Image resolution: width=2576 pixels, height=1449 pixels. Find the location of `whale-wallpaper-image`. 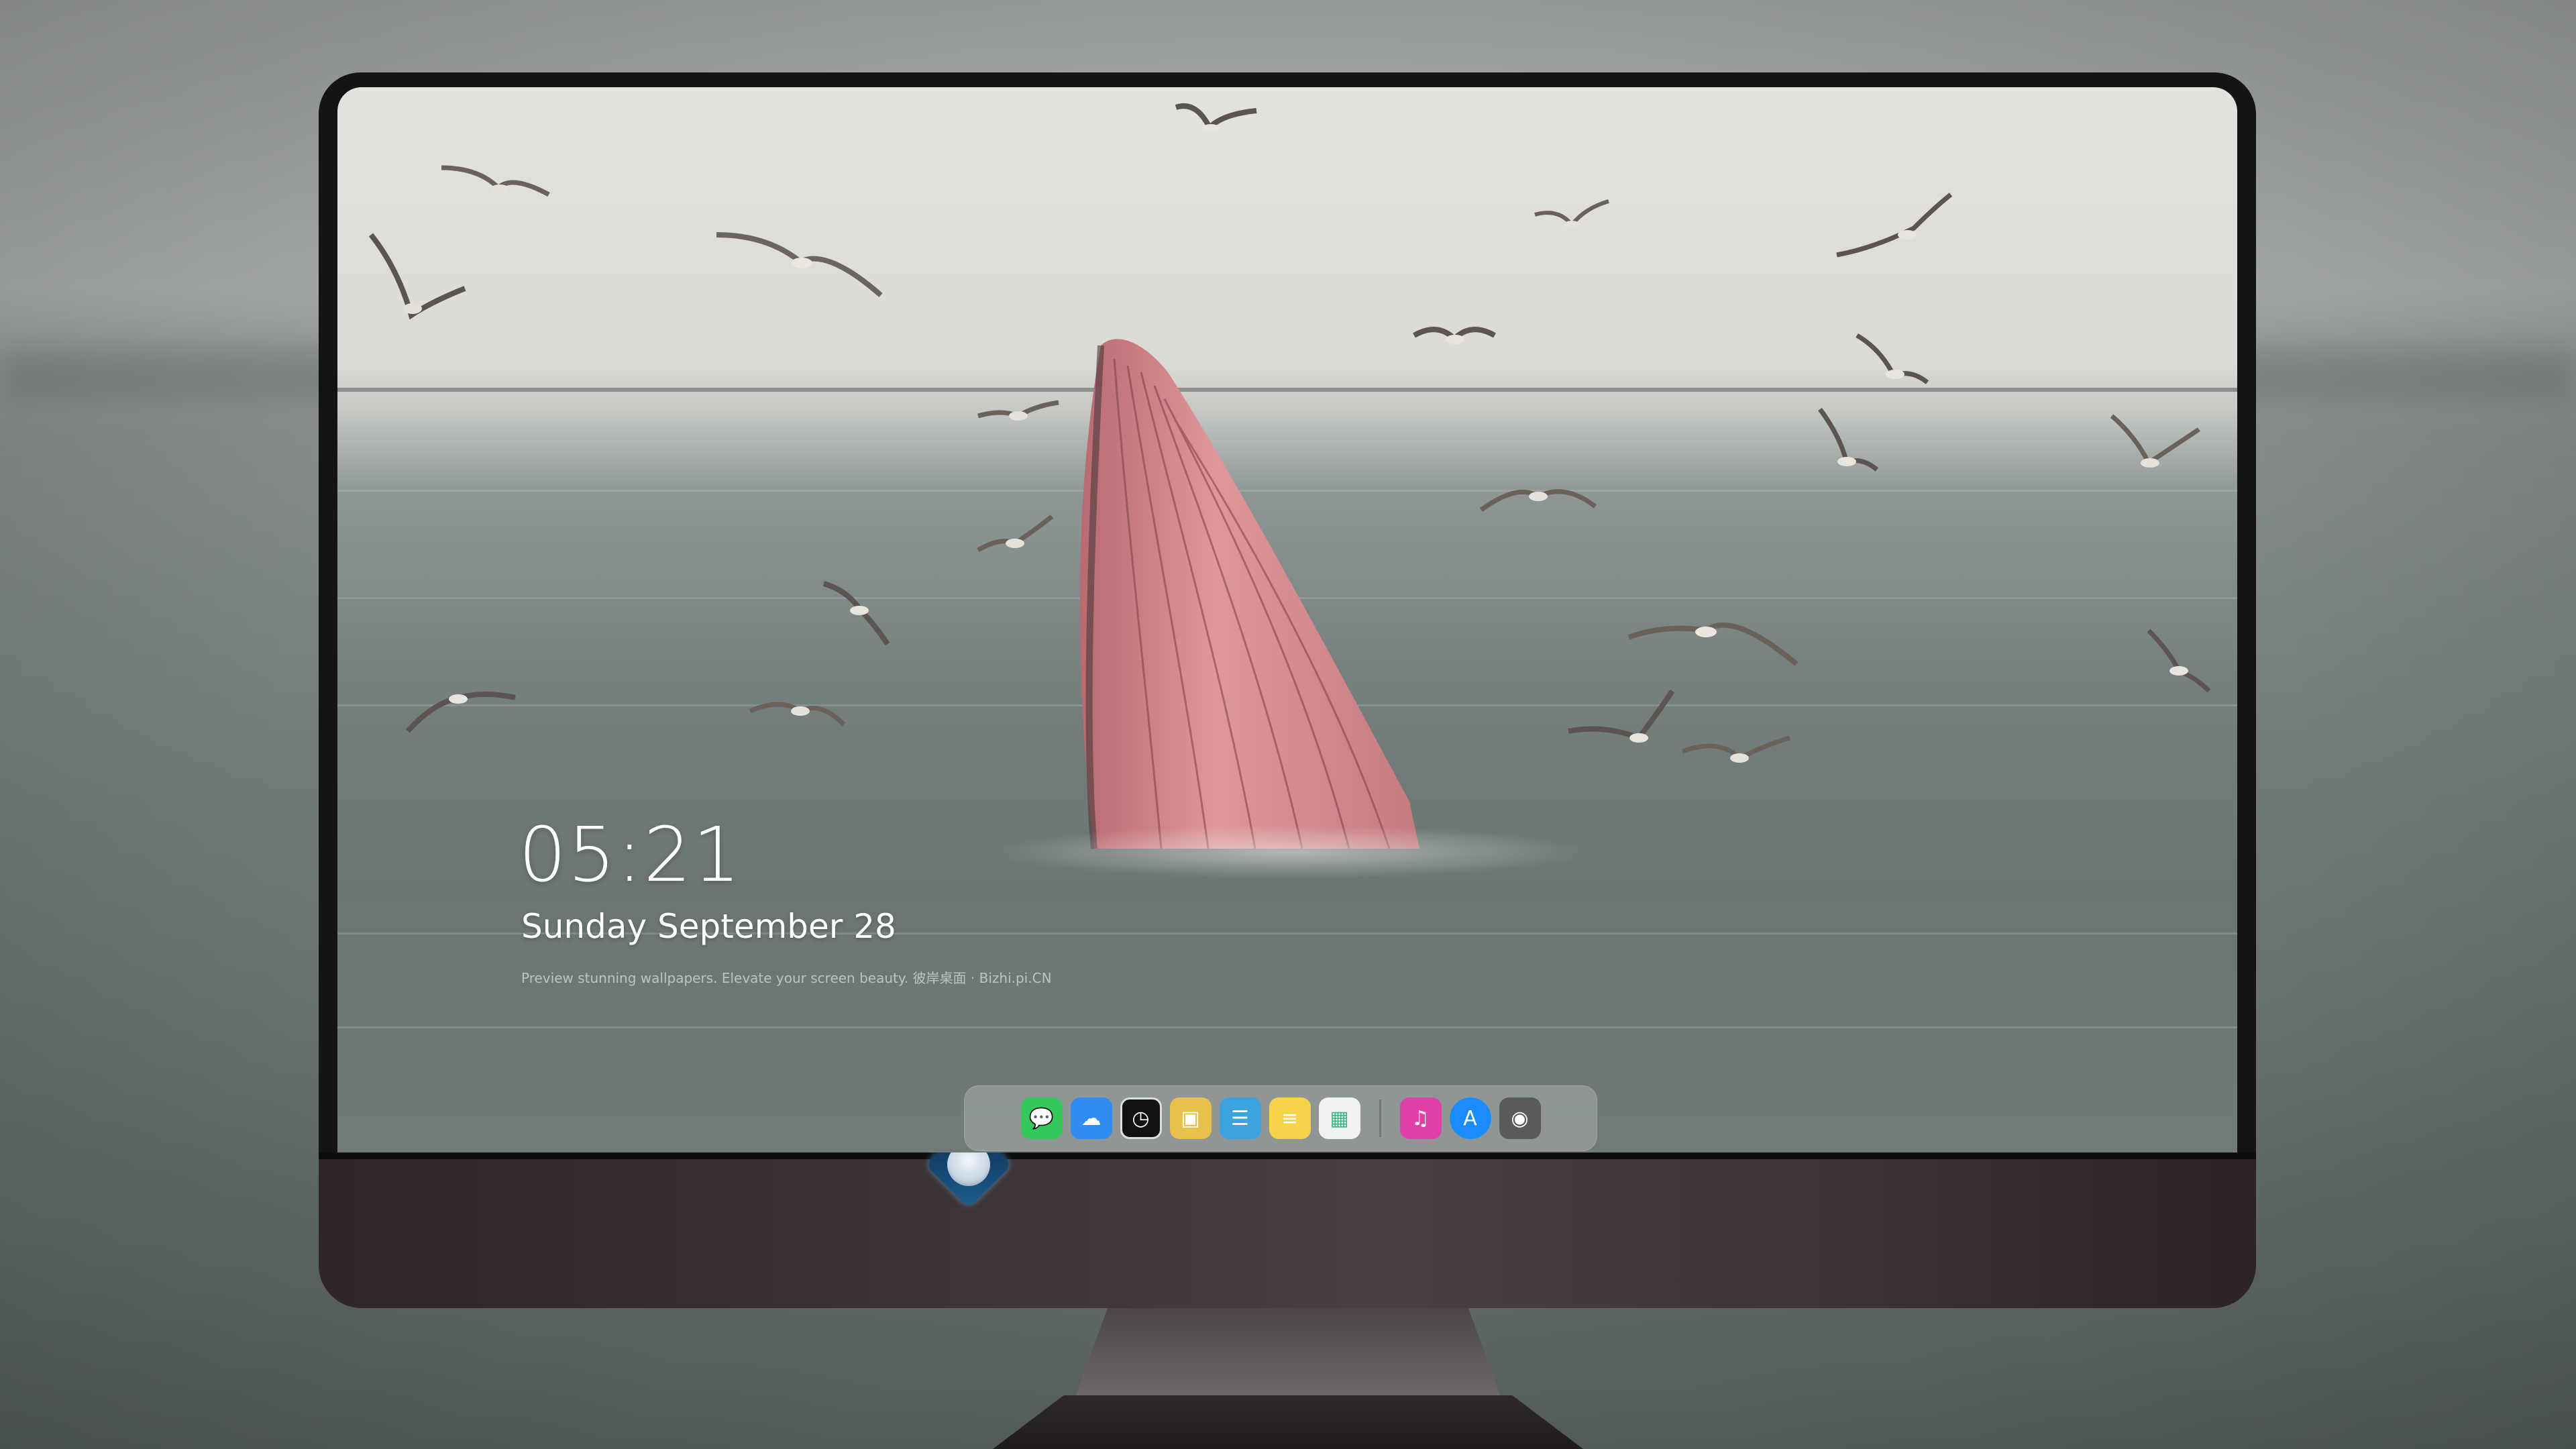

whale-wallpaper-image is located at coordinates (1249, 594).